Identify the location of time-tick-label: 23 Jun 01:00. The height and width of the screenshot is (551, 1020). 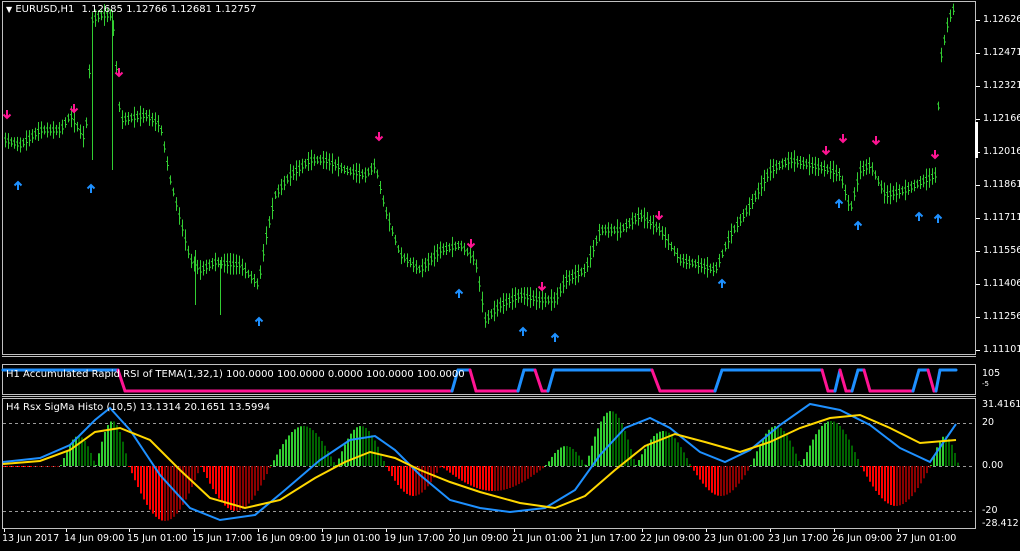
(734, 538).